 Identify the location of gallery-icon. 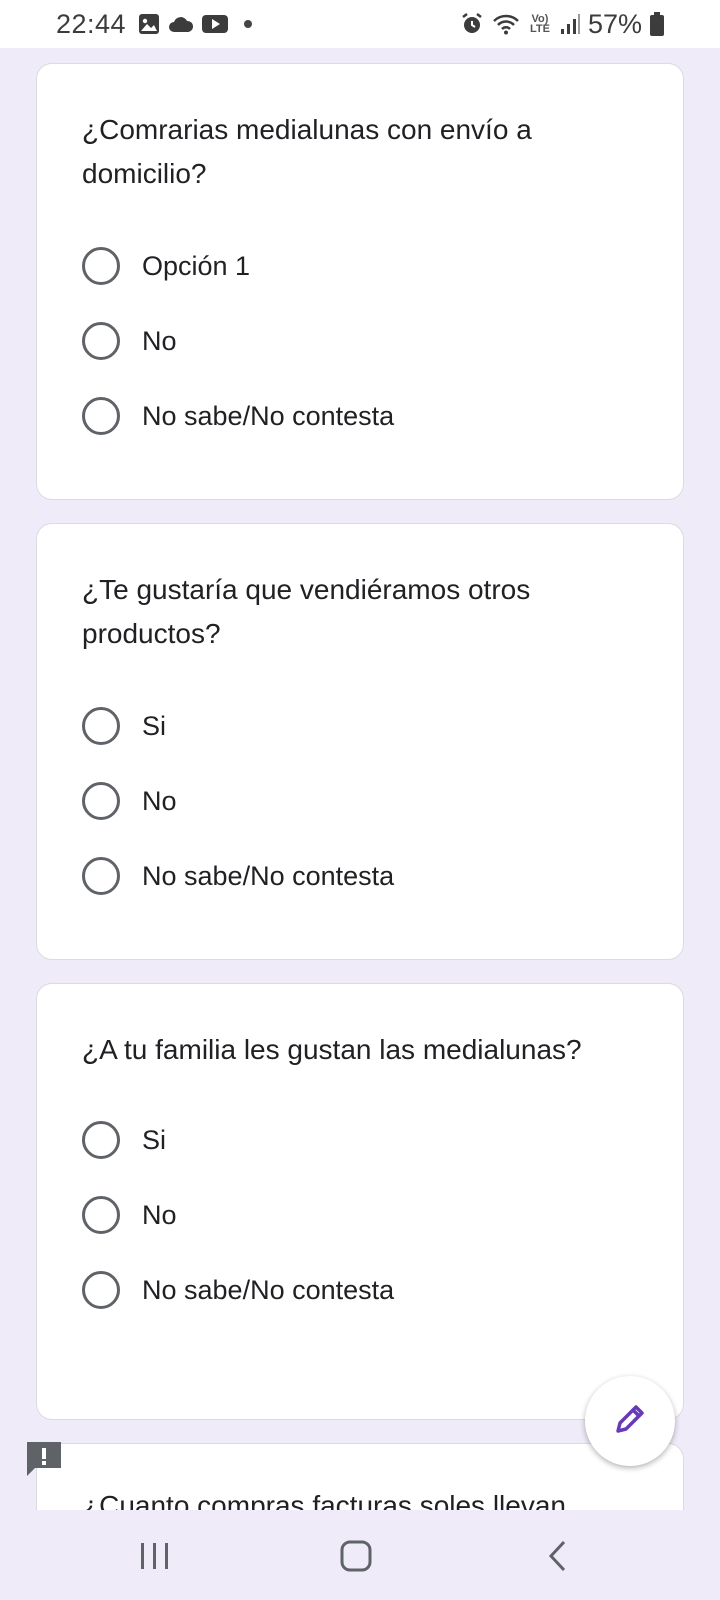
(149, 24).